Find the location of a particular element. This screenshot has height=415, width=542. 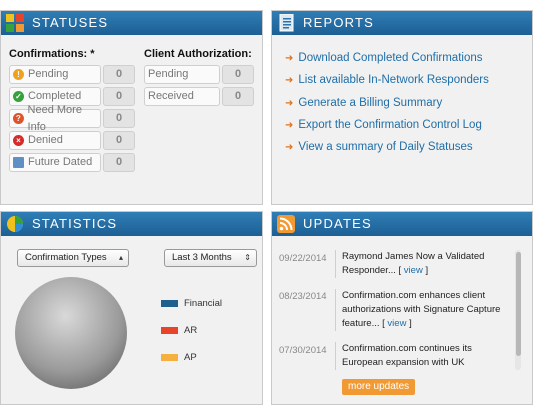

check-icon: ✓ is located at coordinates (18, 96).